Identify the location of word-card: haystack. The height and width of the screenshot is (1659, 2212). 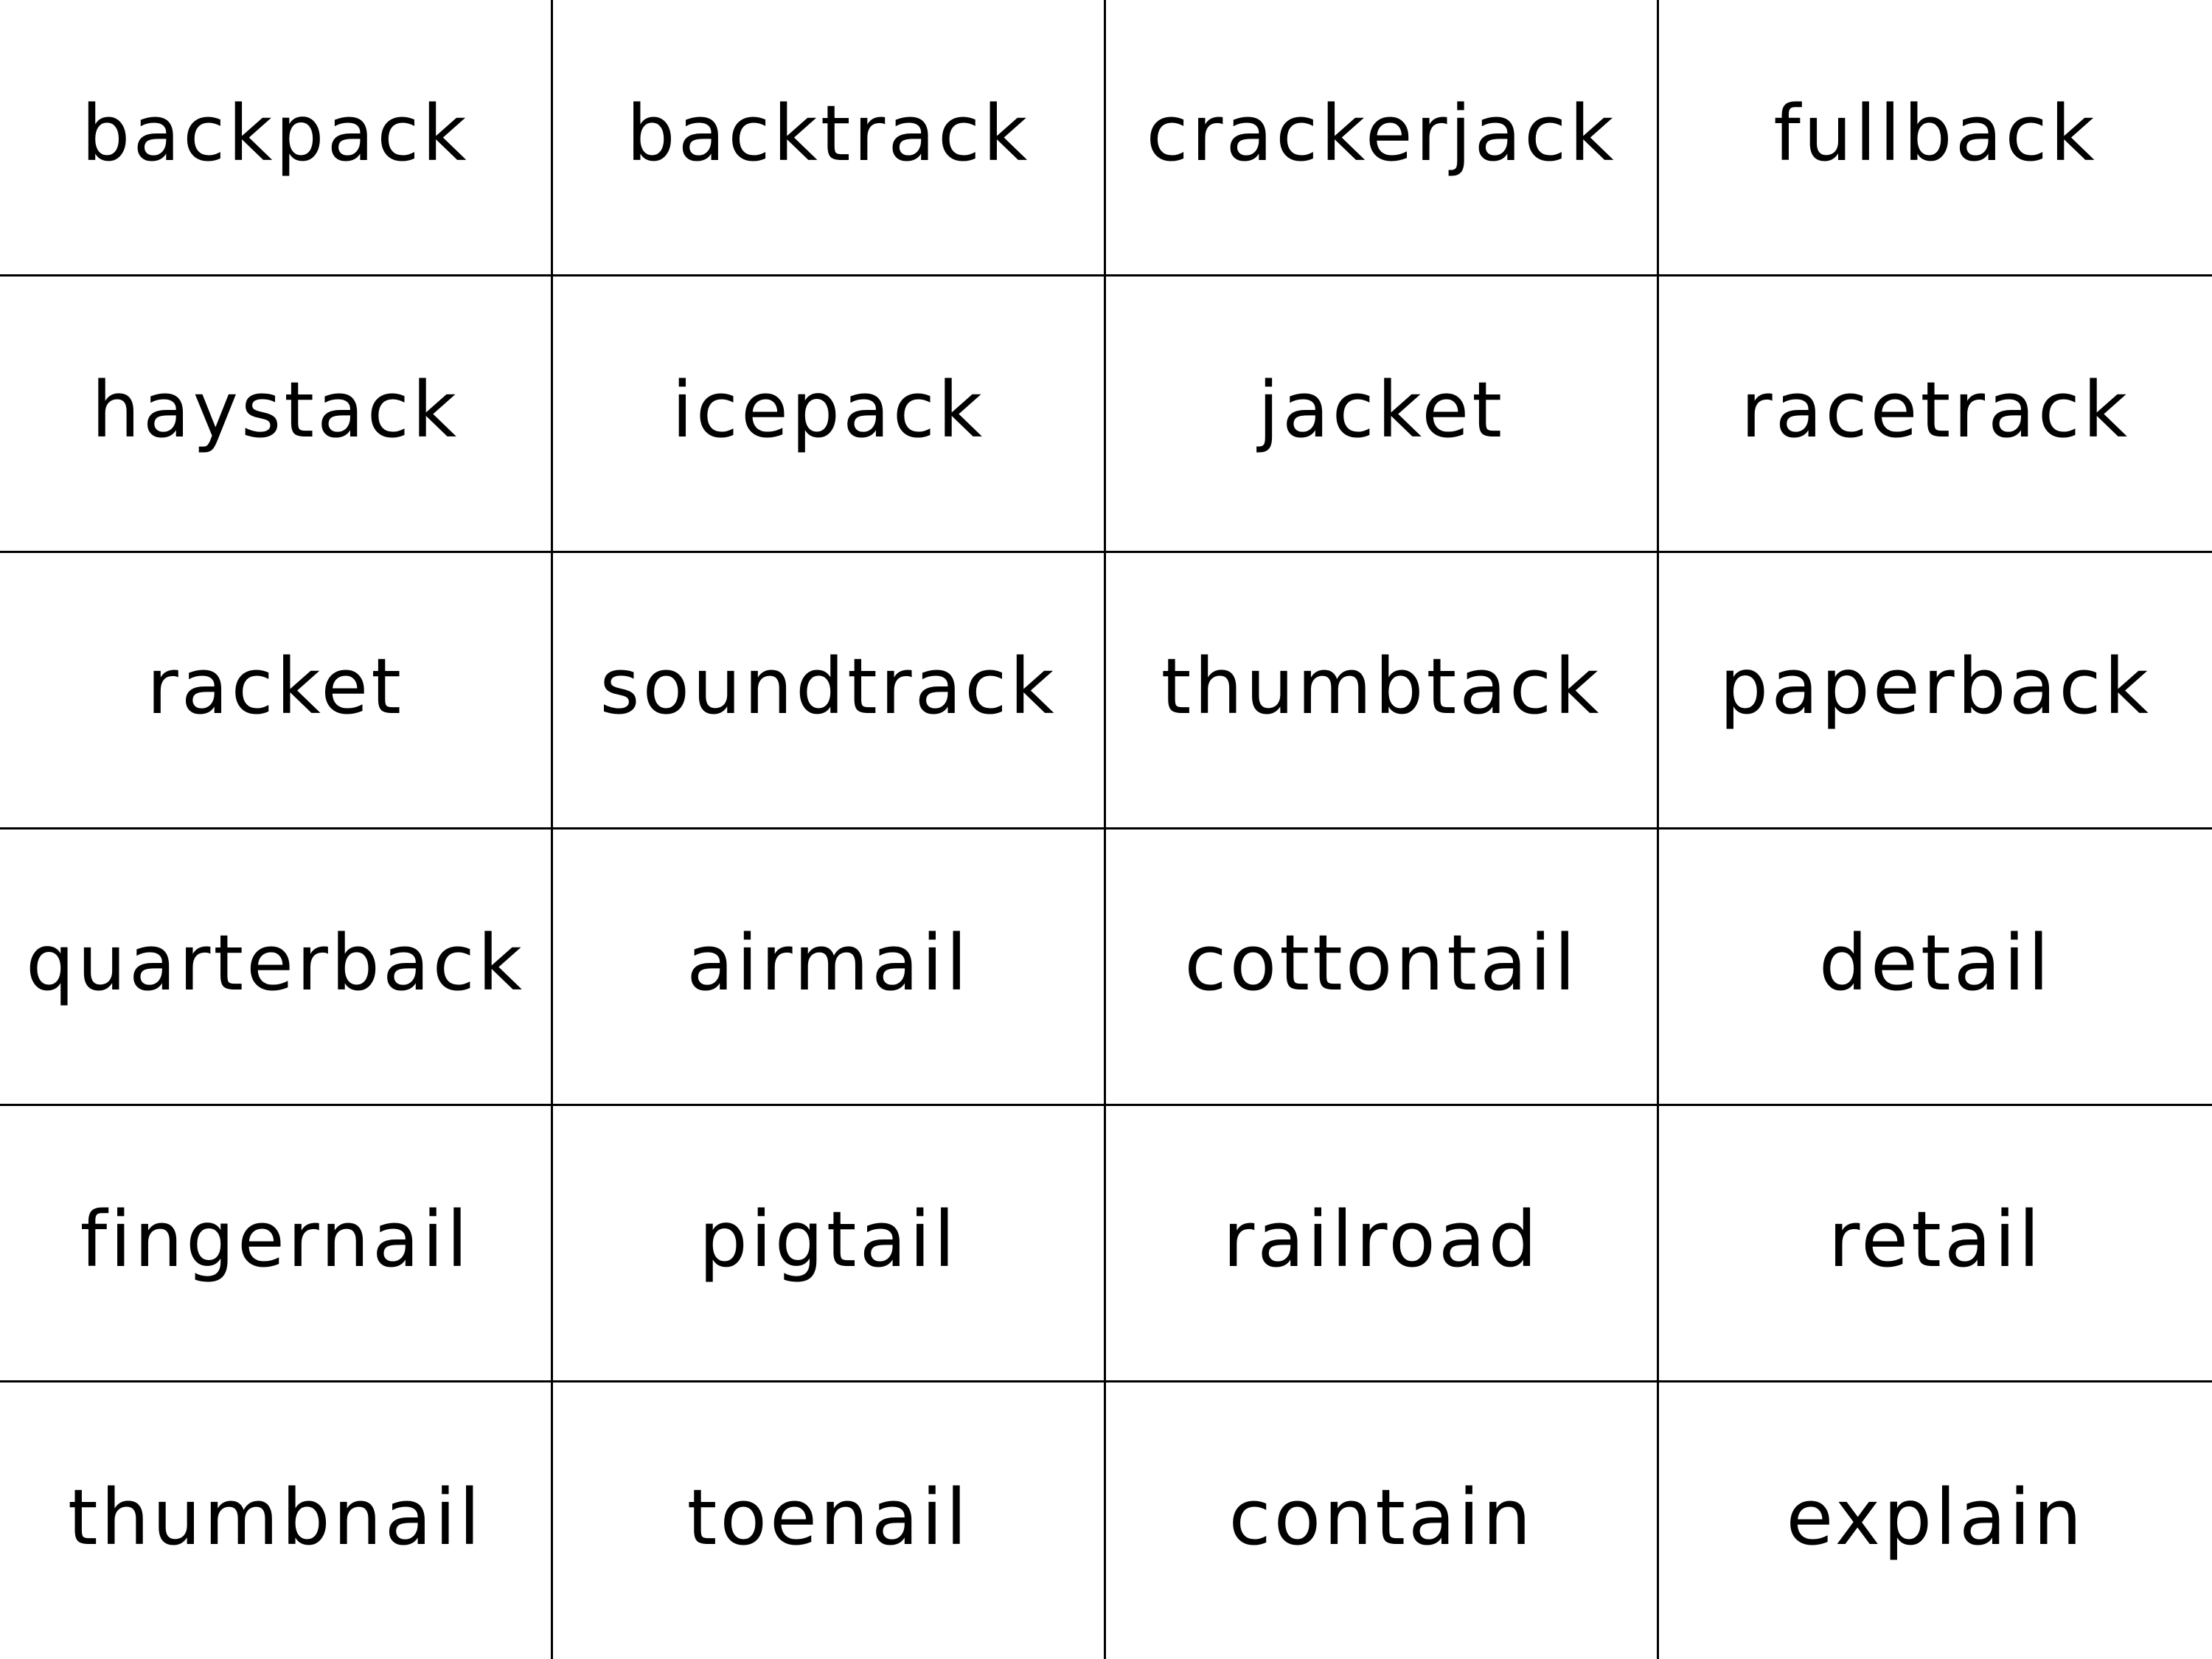
(276, 414).